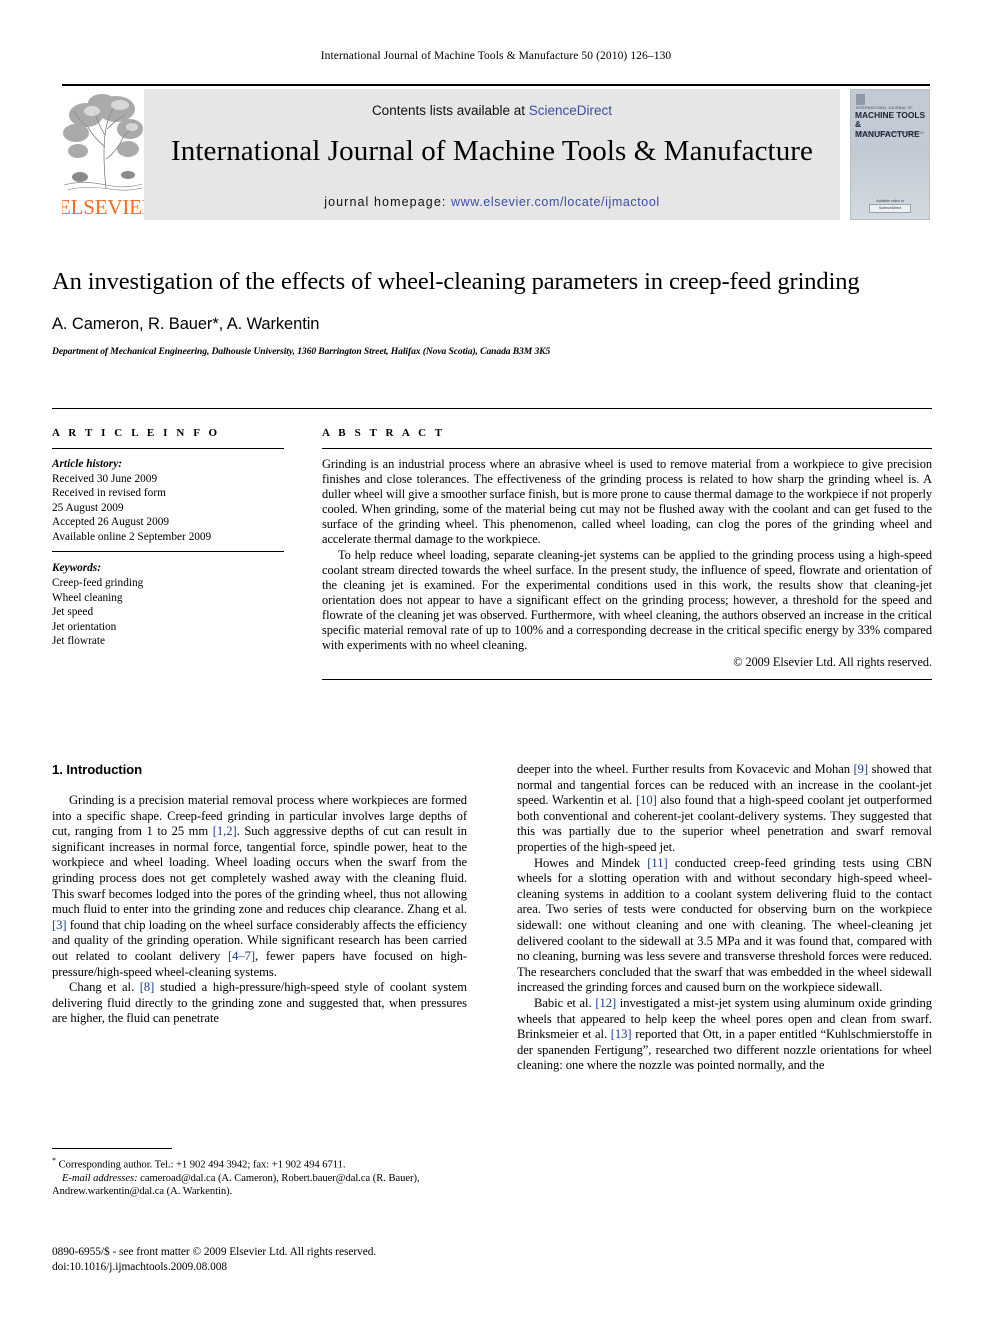  Describe the element at coordinates (225, 831) in the screenshot. I see `citation-reference: [1,2]` at that location.